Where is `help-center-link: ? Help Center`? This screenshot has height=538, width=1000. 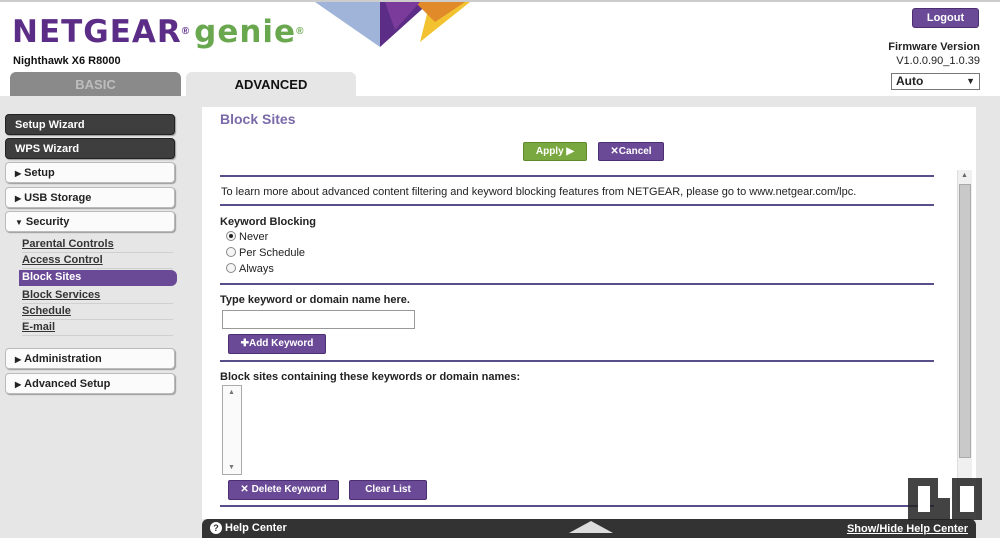 help-center-link: ? Help Center is located at coordinates (248, 528).